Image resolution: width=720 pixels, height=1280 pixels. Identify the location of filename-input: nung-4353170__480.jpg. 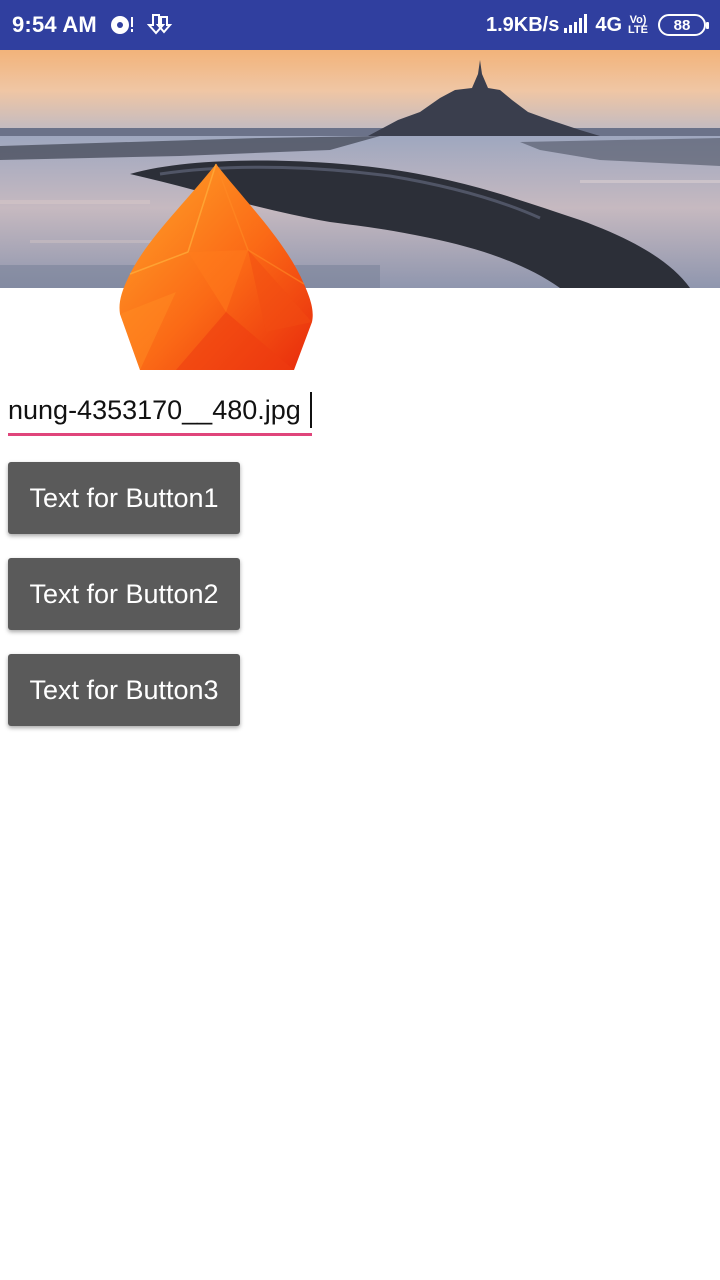
(160, 412).